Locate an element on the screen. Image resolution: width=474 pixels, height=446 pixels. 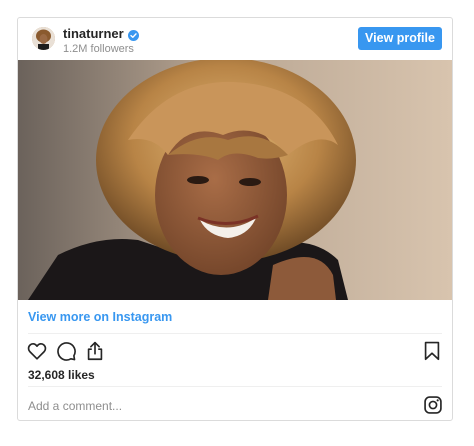
username-row: tinaturner is located at coordinates (101, 33).